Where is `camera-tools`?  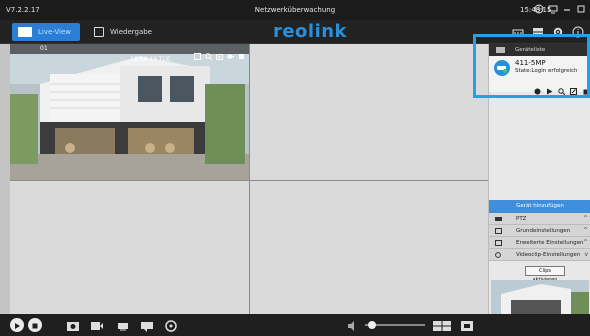 camera-tools is located at coordinates (219, 53).